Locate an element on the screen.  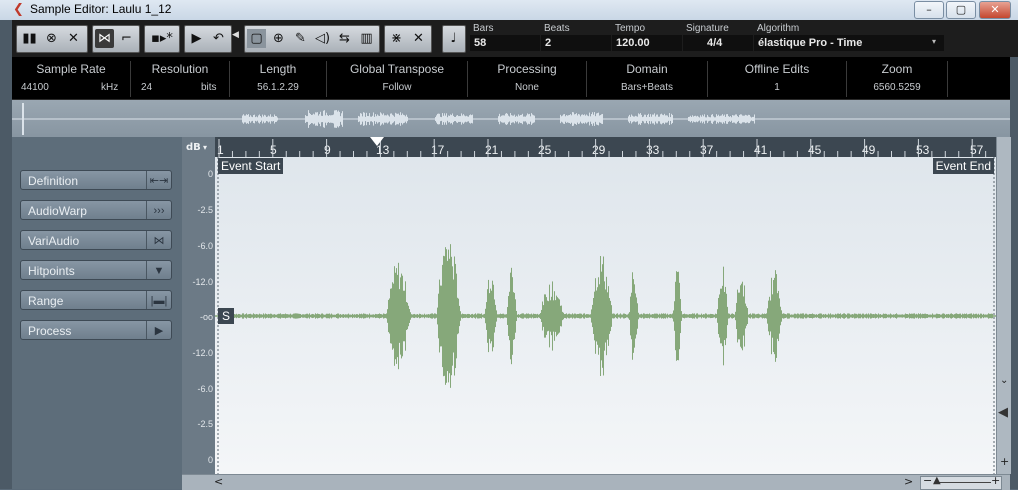
speaker-icon: ✕ is located at coordinates (73, 38).